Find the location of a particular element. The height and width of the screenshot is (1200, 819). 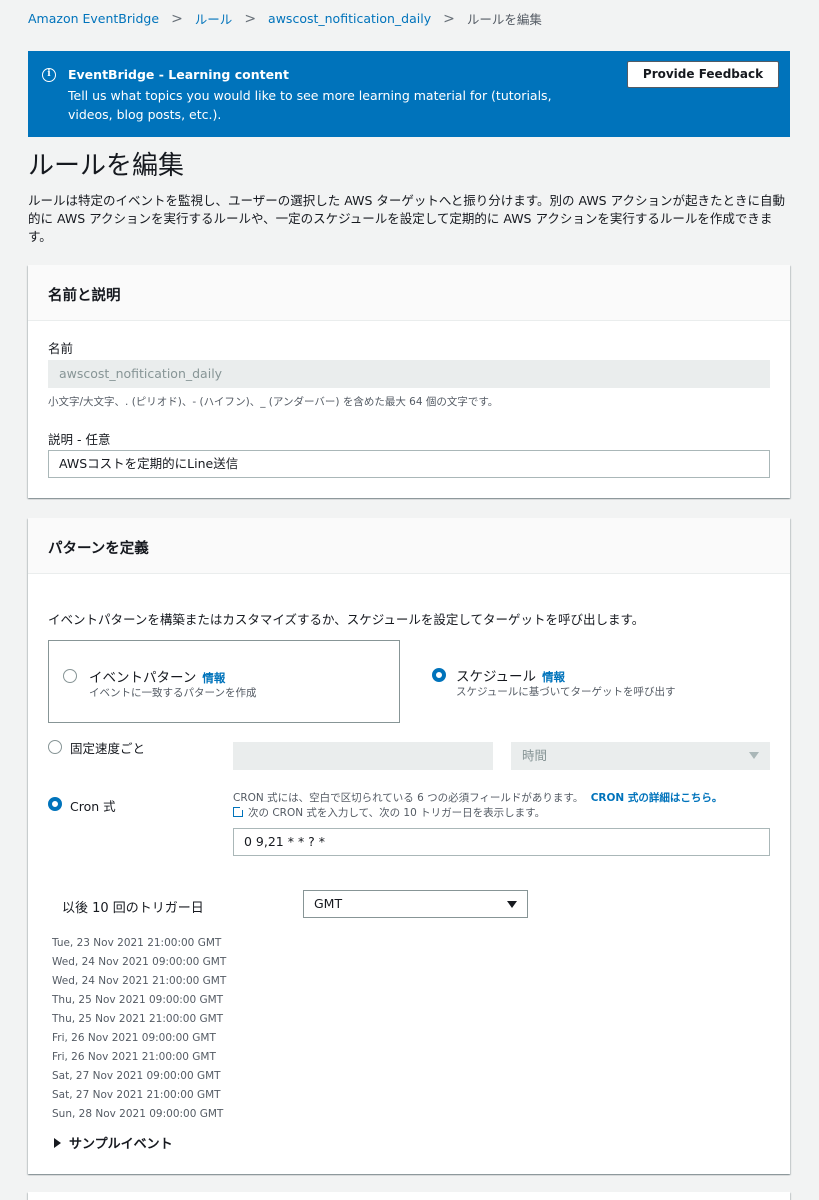

breadcrumb-link-eventbridge: Amazon EventBridge is located at coordinates (93, 18).